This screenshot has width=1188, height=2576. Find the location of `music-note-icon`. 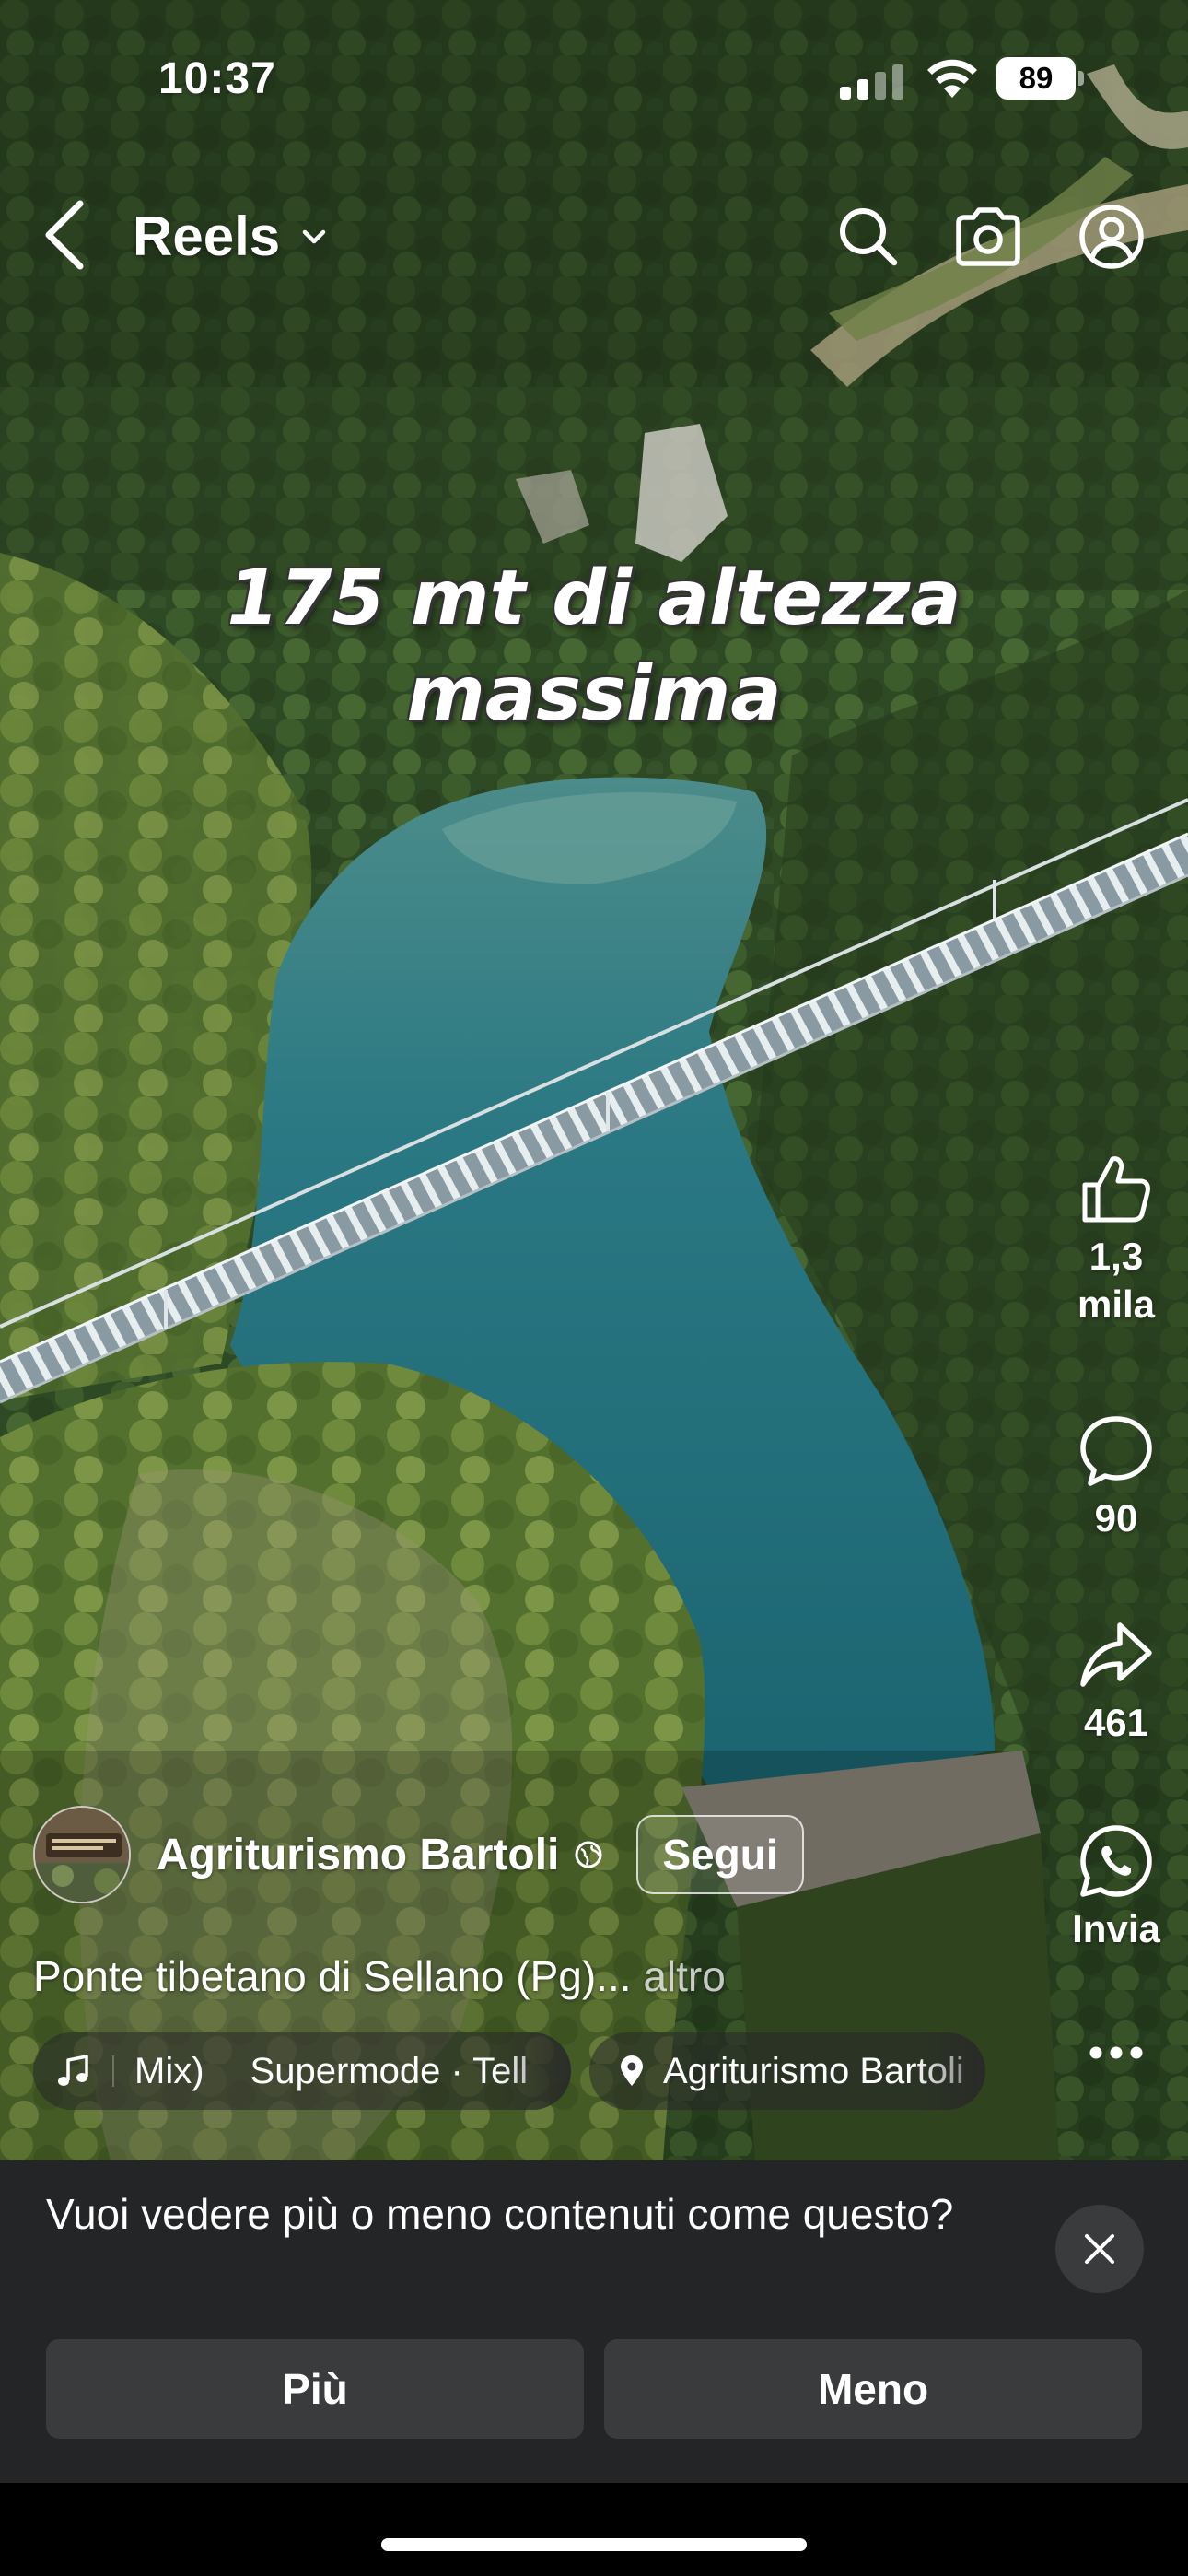

music-note-icon is located at coordinates (73, 2070).